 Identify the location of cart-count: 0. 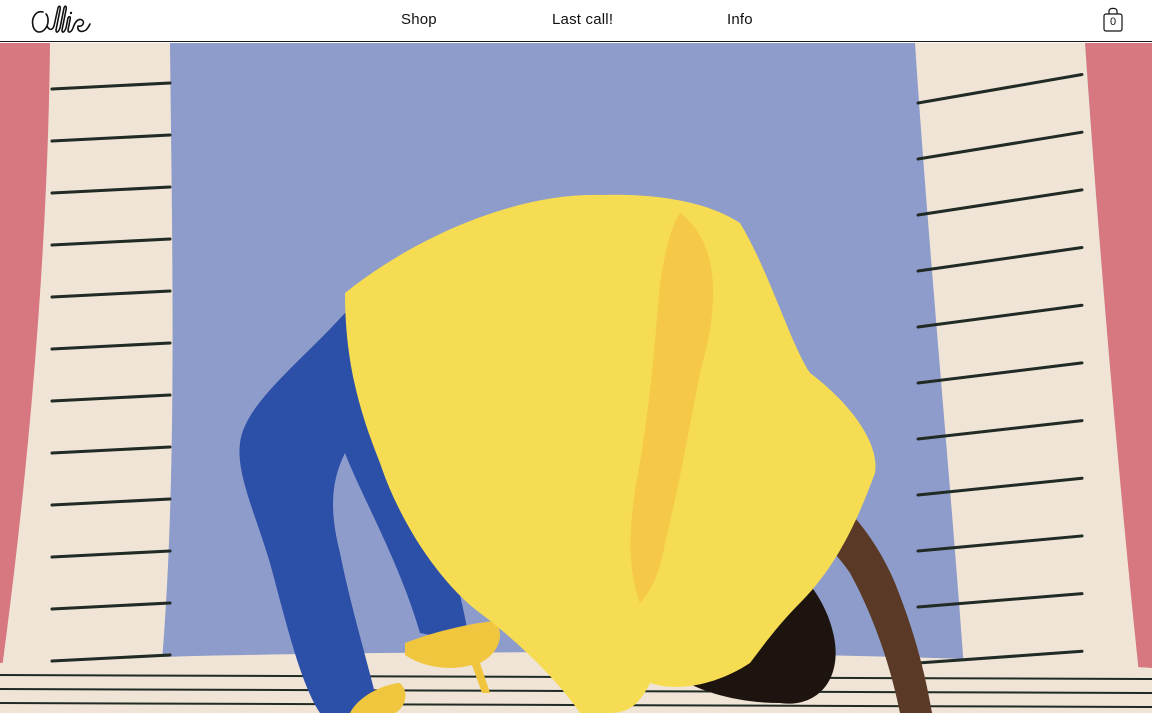
(1113, 22).